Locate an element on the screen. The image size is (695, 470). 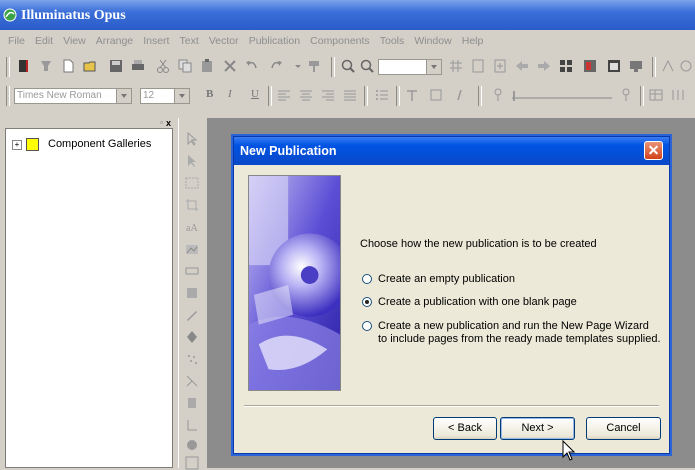
cancel-button: Cancel is located at coordinates (623, 428).